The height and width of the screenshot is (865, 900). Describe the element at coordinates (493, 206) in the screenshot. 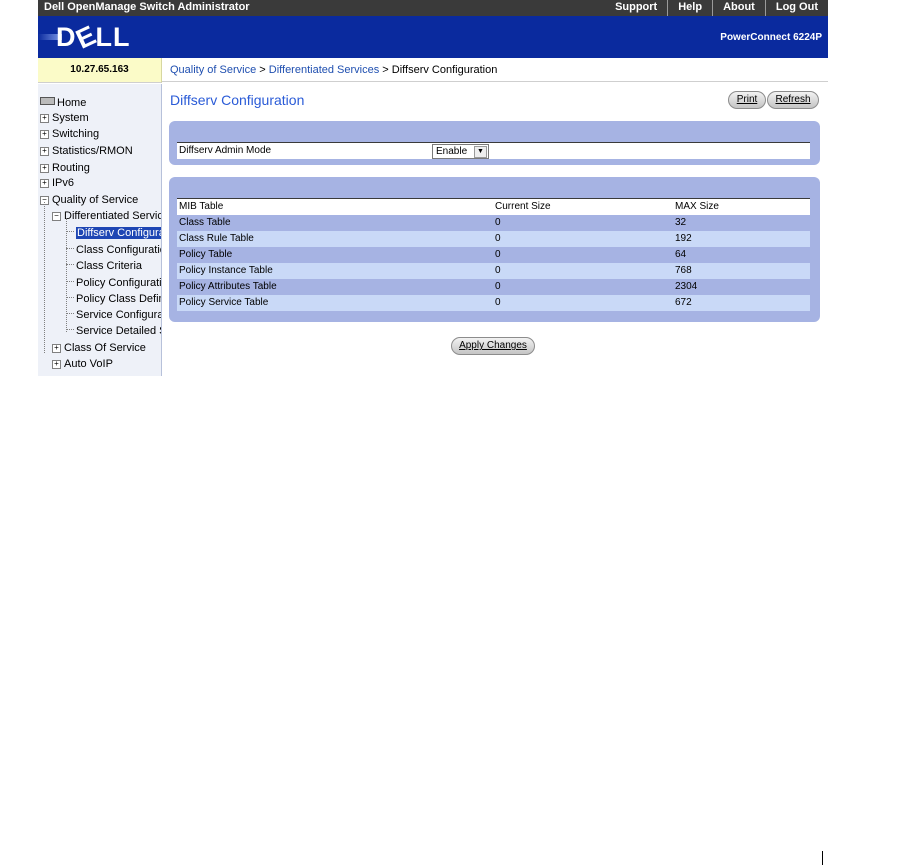

I see `table-header-row: MIB Table Current Size MAX Size` at that location.